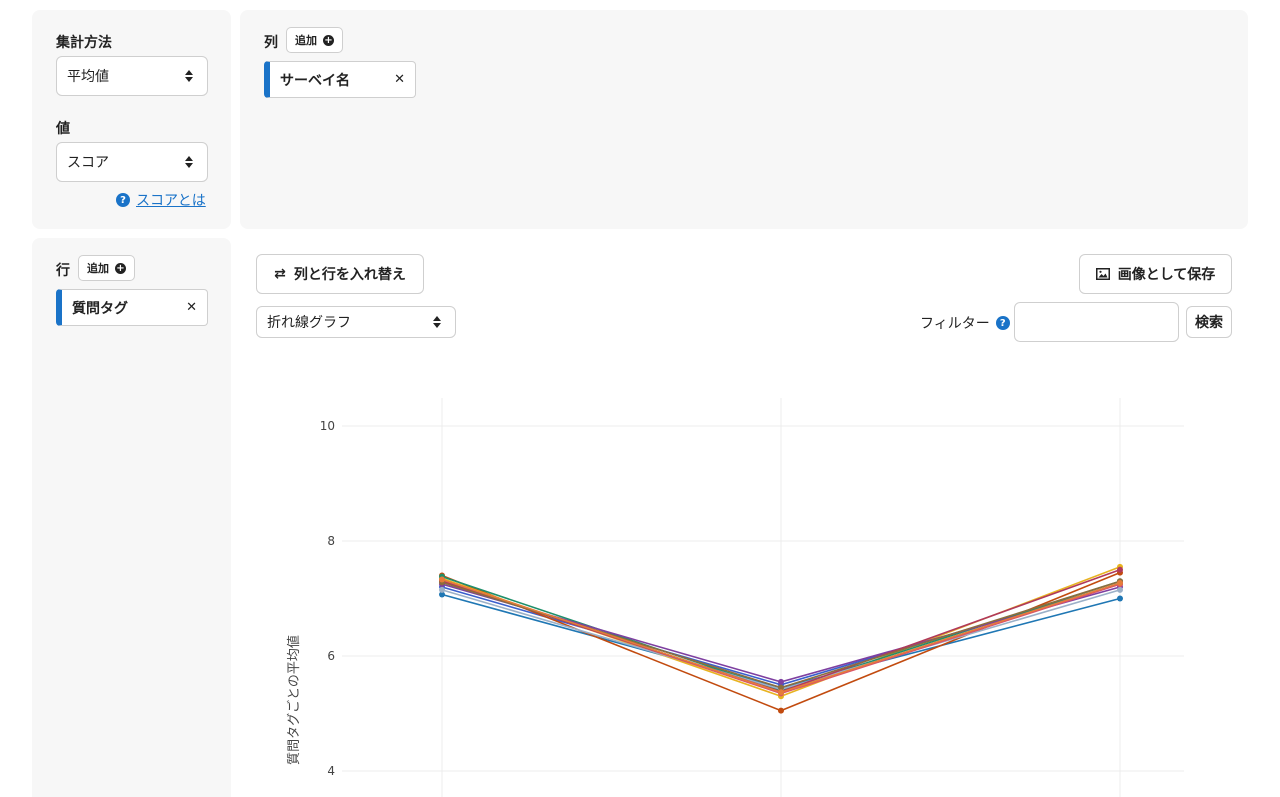 The width and height of the screenshot is (1280, 797). Describe the element at coordinates (327, 426) in the screenshot. I see `y-tick-label: 10` at that location.